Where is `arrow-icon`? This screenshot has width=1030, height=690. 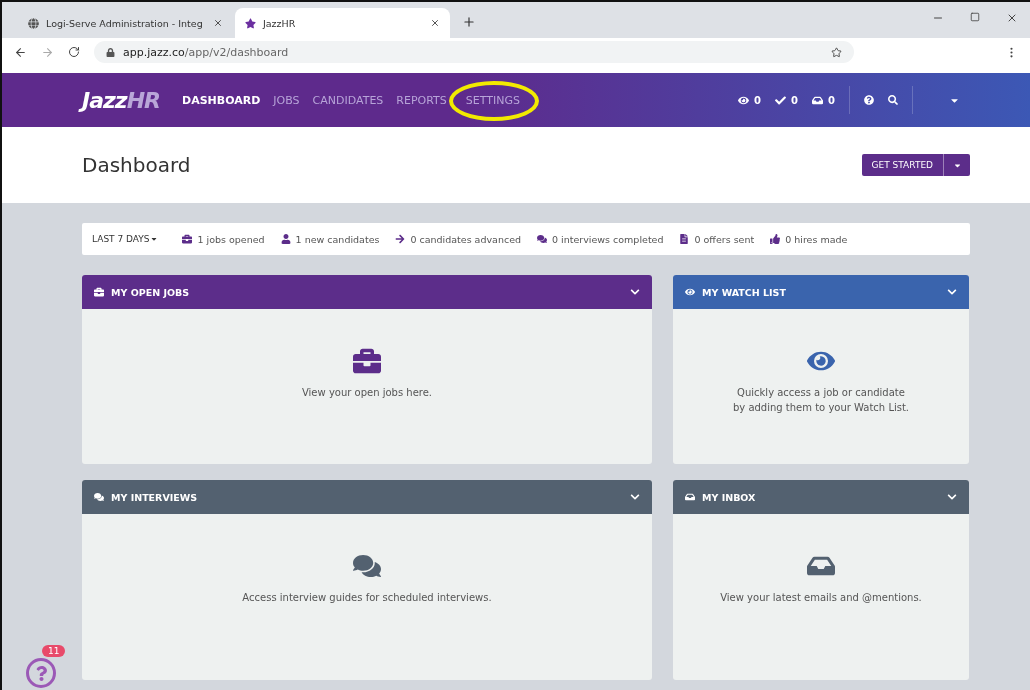
arrow-icon is located at coordinates (400, 239).